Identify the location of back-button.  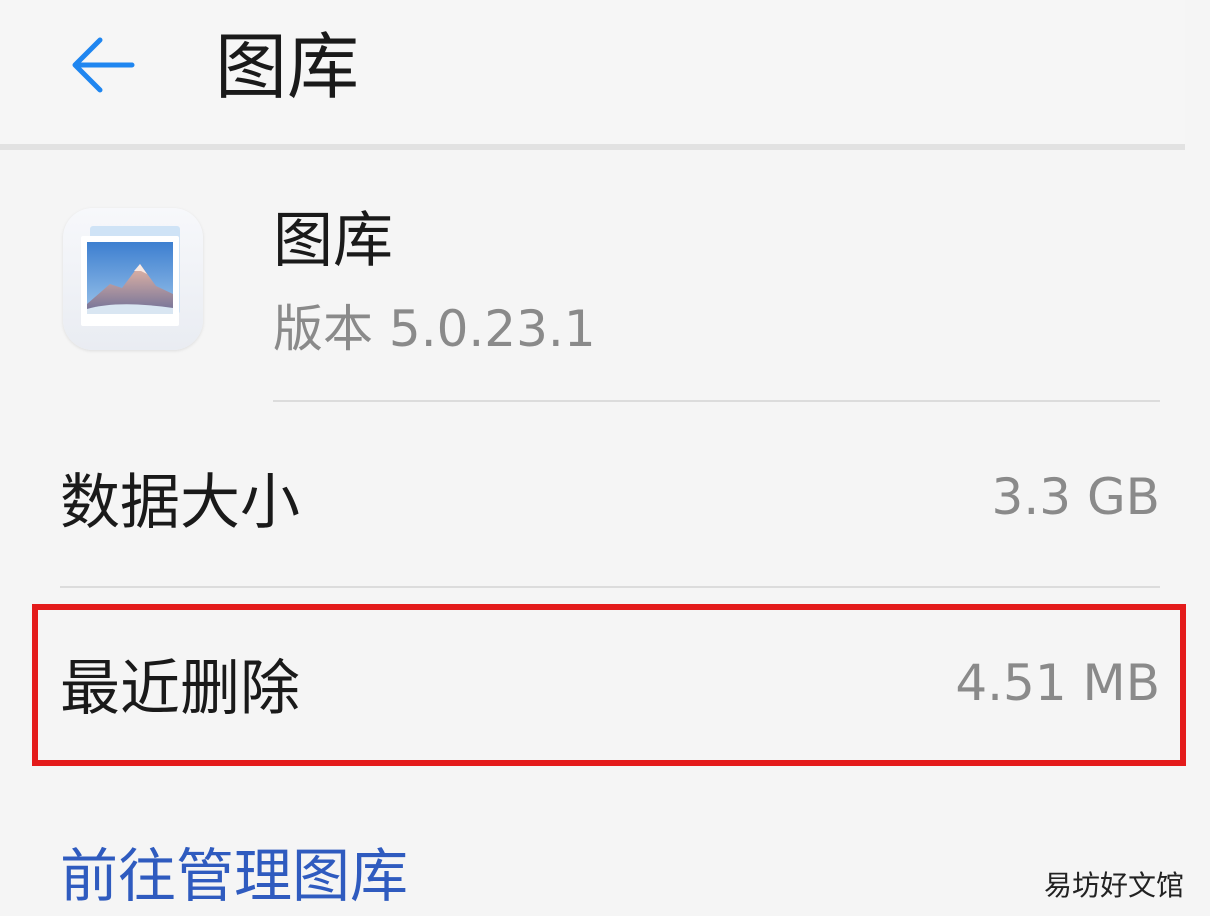
(102, 65).